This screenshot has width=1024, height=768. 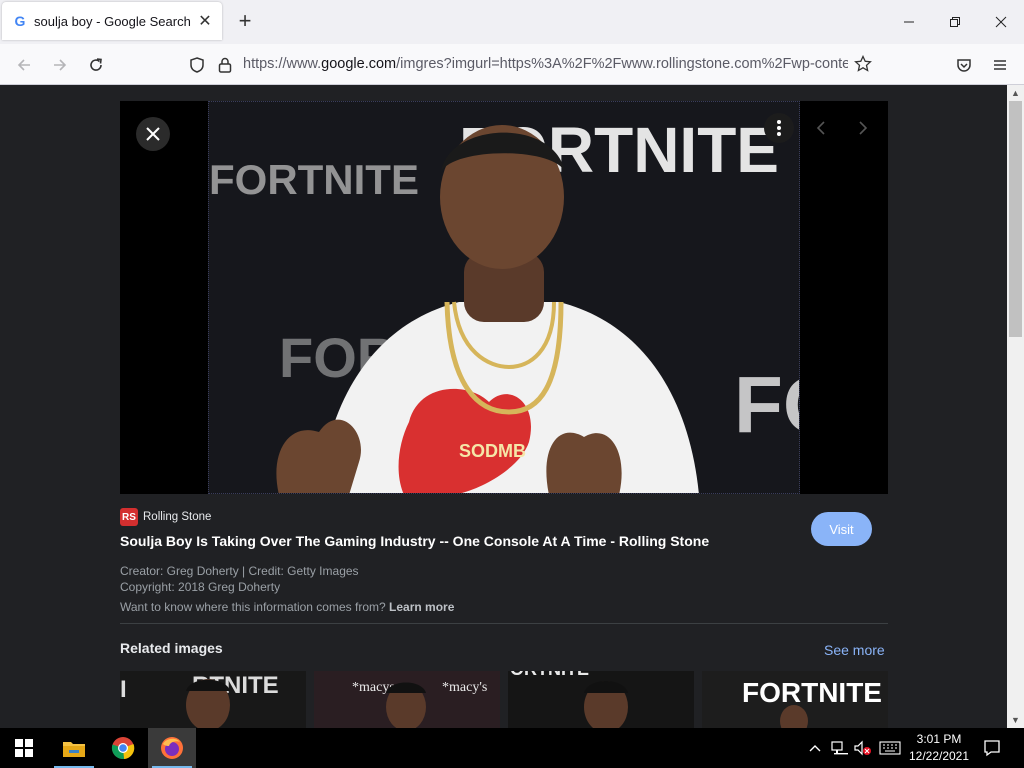 I want to click on file-explorer-button, so click(x=74, y=748).